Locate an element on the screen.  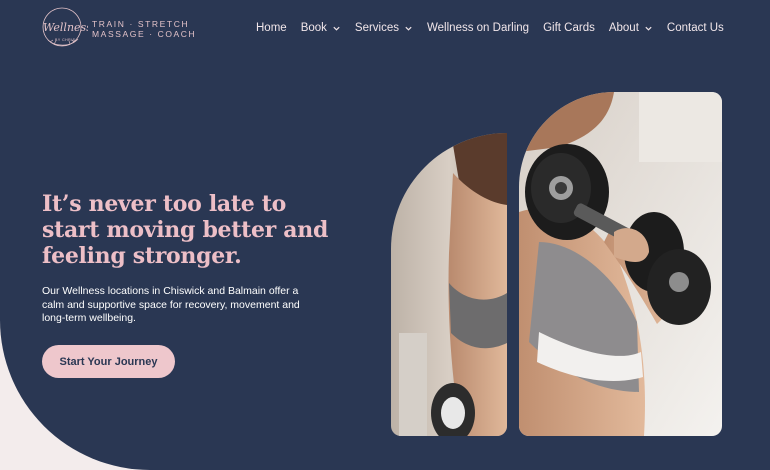
nav-item-services: Services is located at coordinates (384, 28).